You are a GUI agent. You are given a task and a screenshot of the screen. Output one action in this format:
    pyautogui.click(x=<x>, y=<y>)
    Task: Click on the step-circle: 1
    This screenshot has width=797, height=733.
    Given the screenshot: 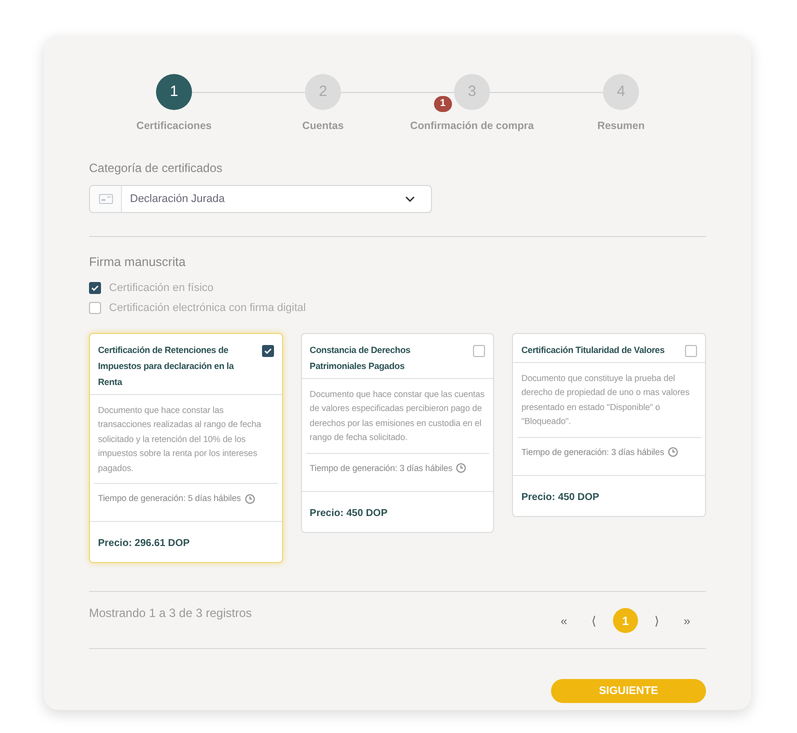 What is the action you would take?
    pyautogui.click(x=174, y=92)
    